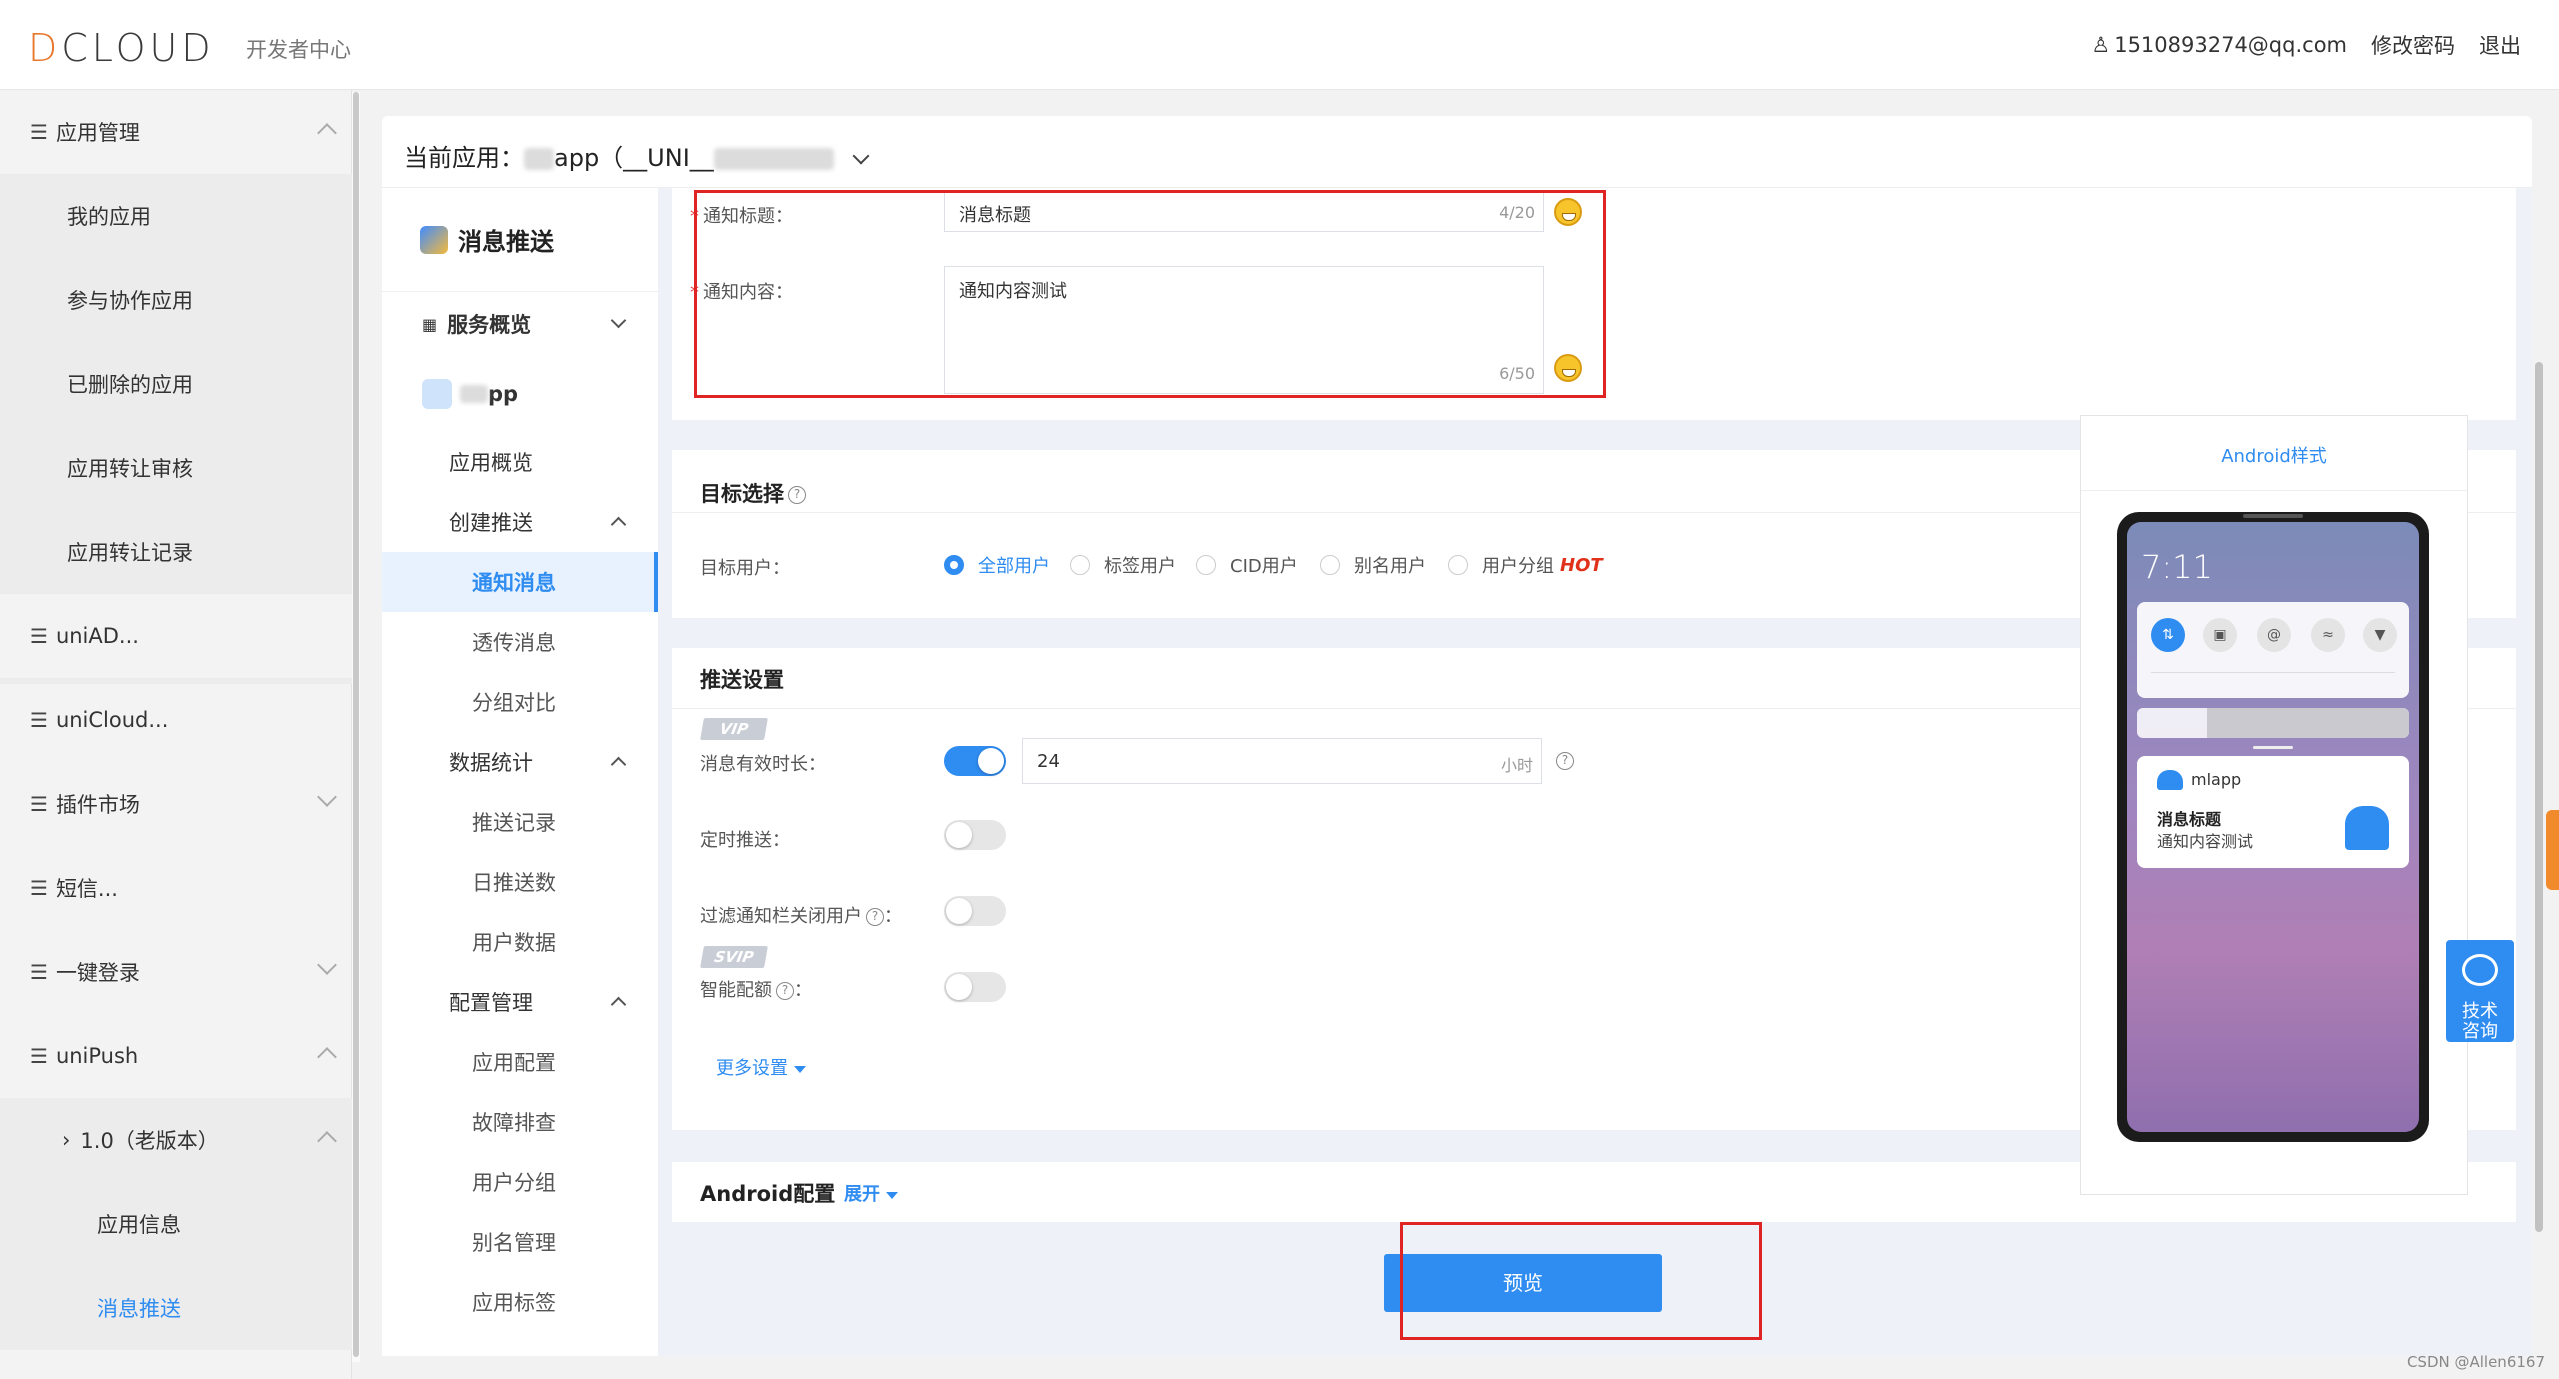  I want to click on user-area: ♙ 1510893274@qq.com 修改密码 退出, so click(2306, 45).